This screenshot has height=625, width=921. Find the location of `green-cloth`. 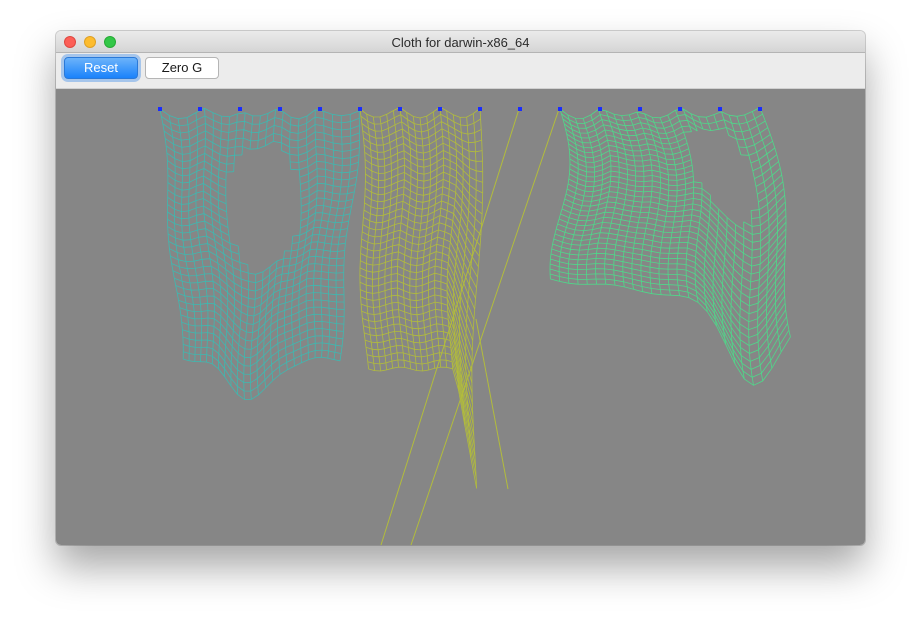

green-cloth is located at coordinates (670, 246).